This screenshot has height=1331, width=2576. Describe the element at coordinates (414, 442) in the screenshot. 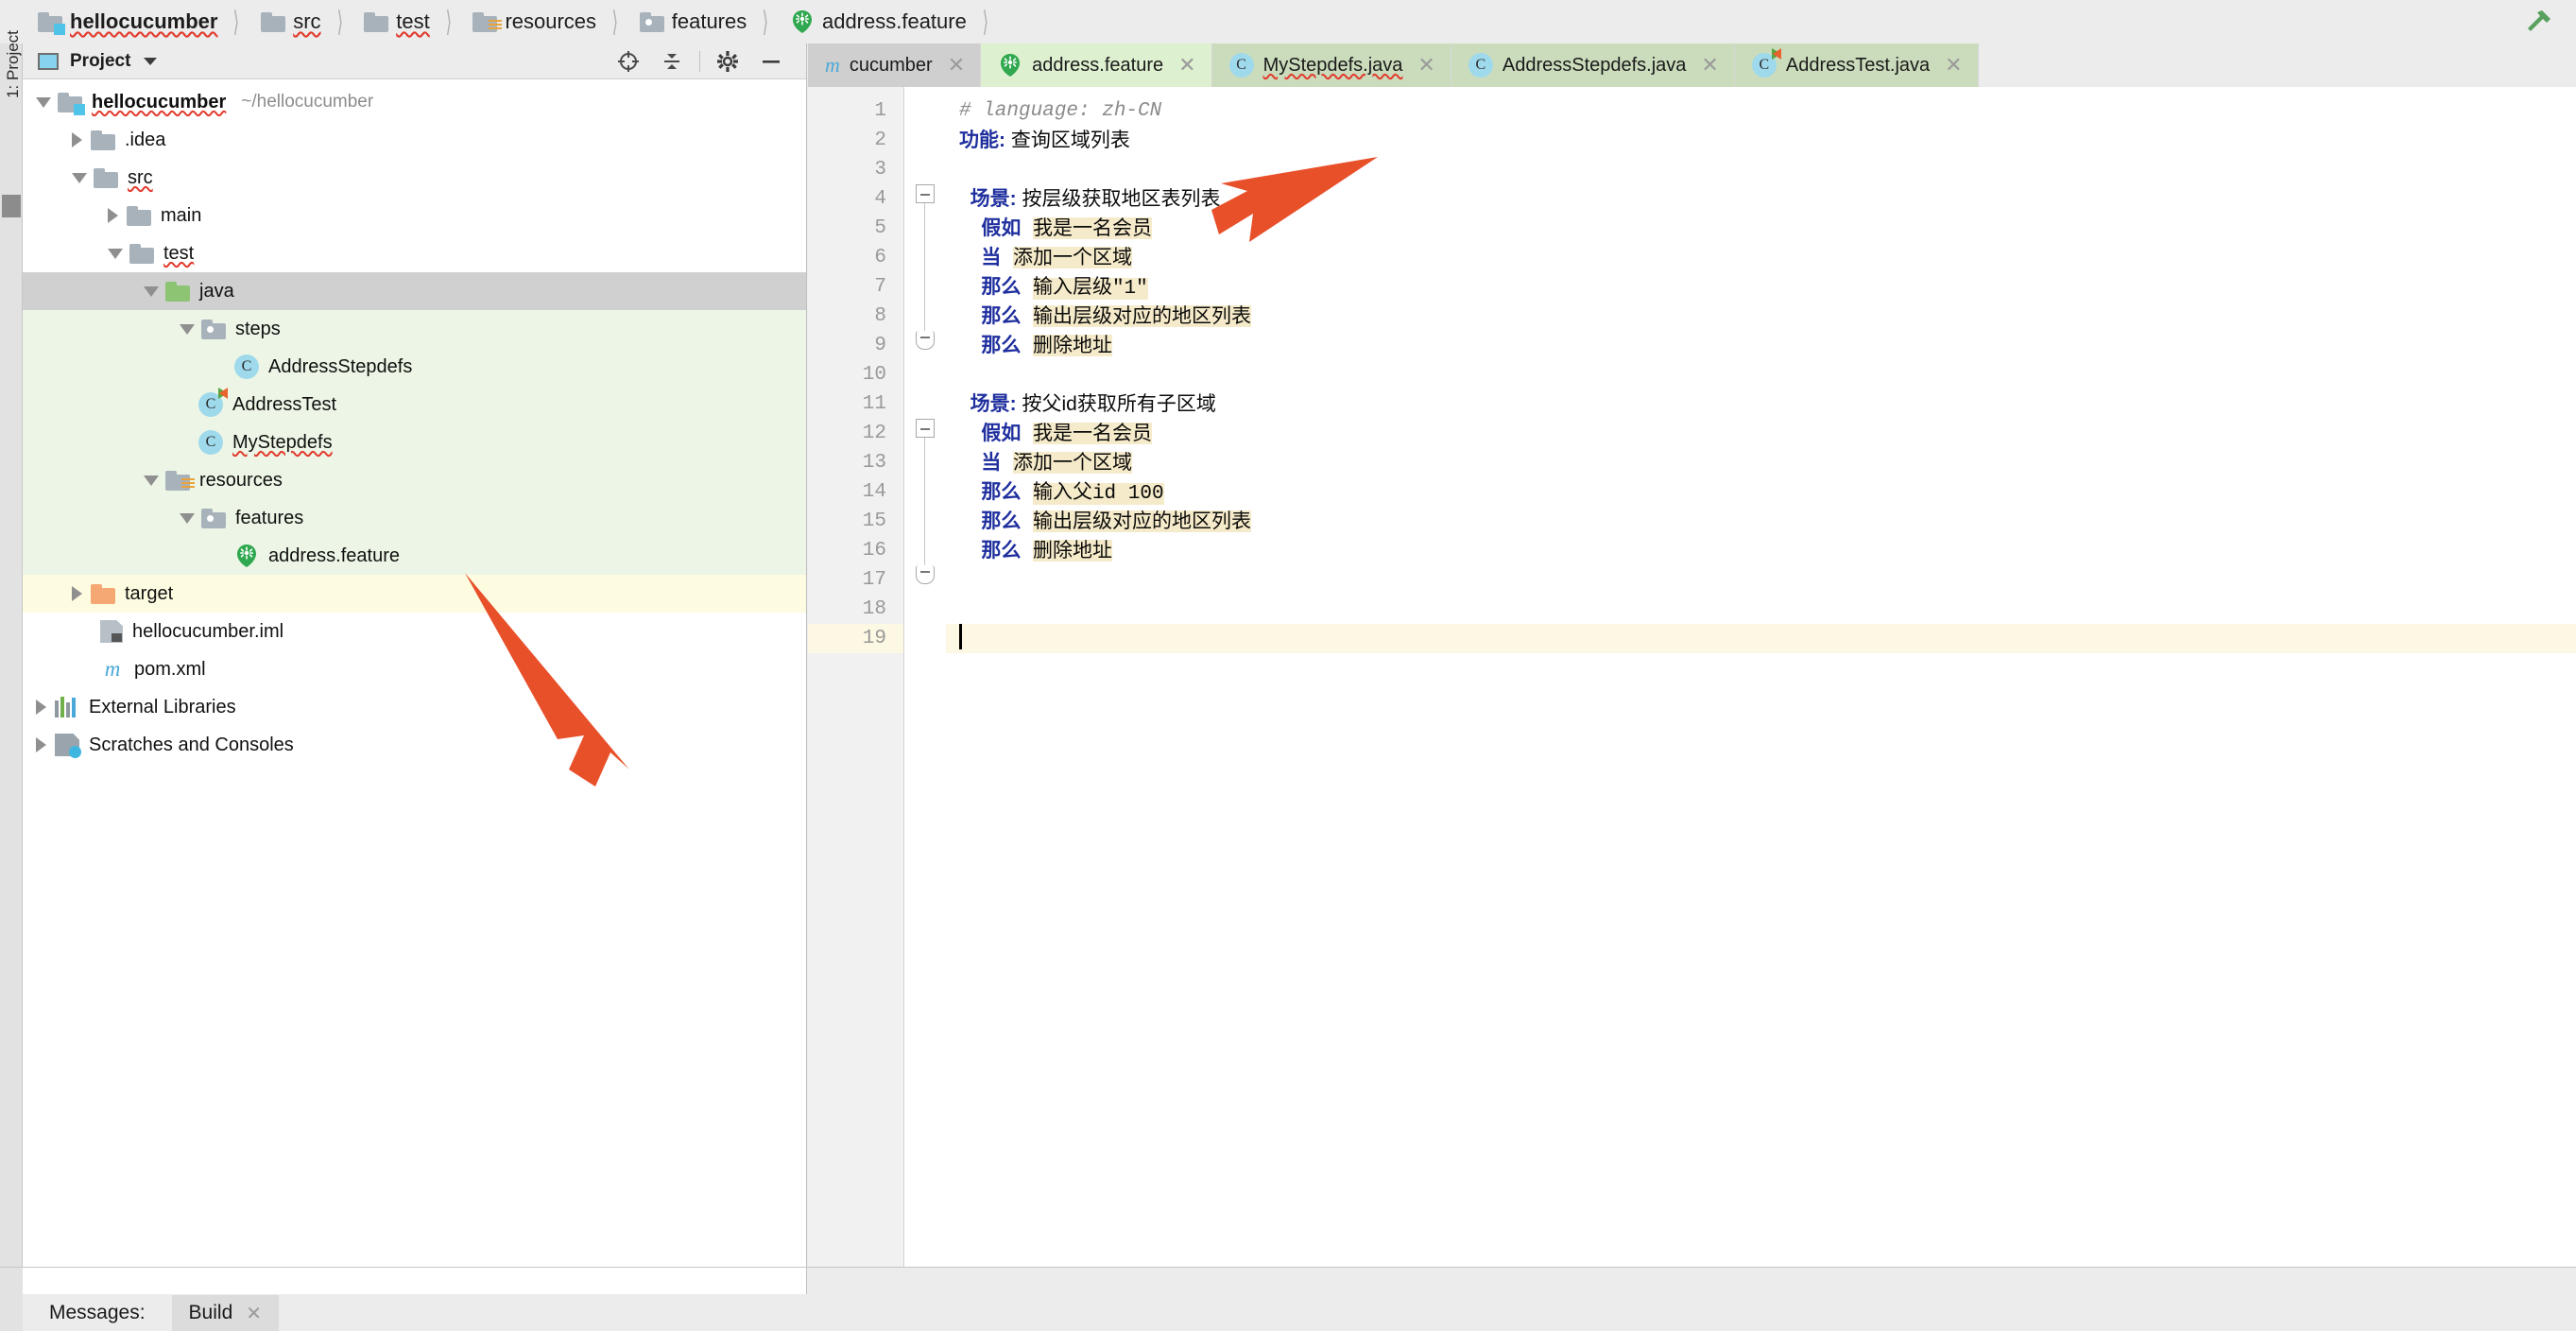

I see `tree-row-mystepdefs: C MyStepdefs` at that location.